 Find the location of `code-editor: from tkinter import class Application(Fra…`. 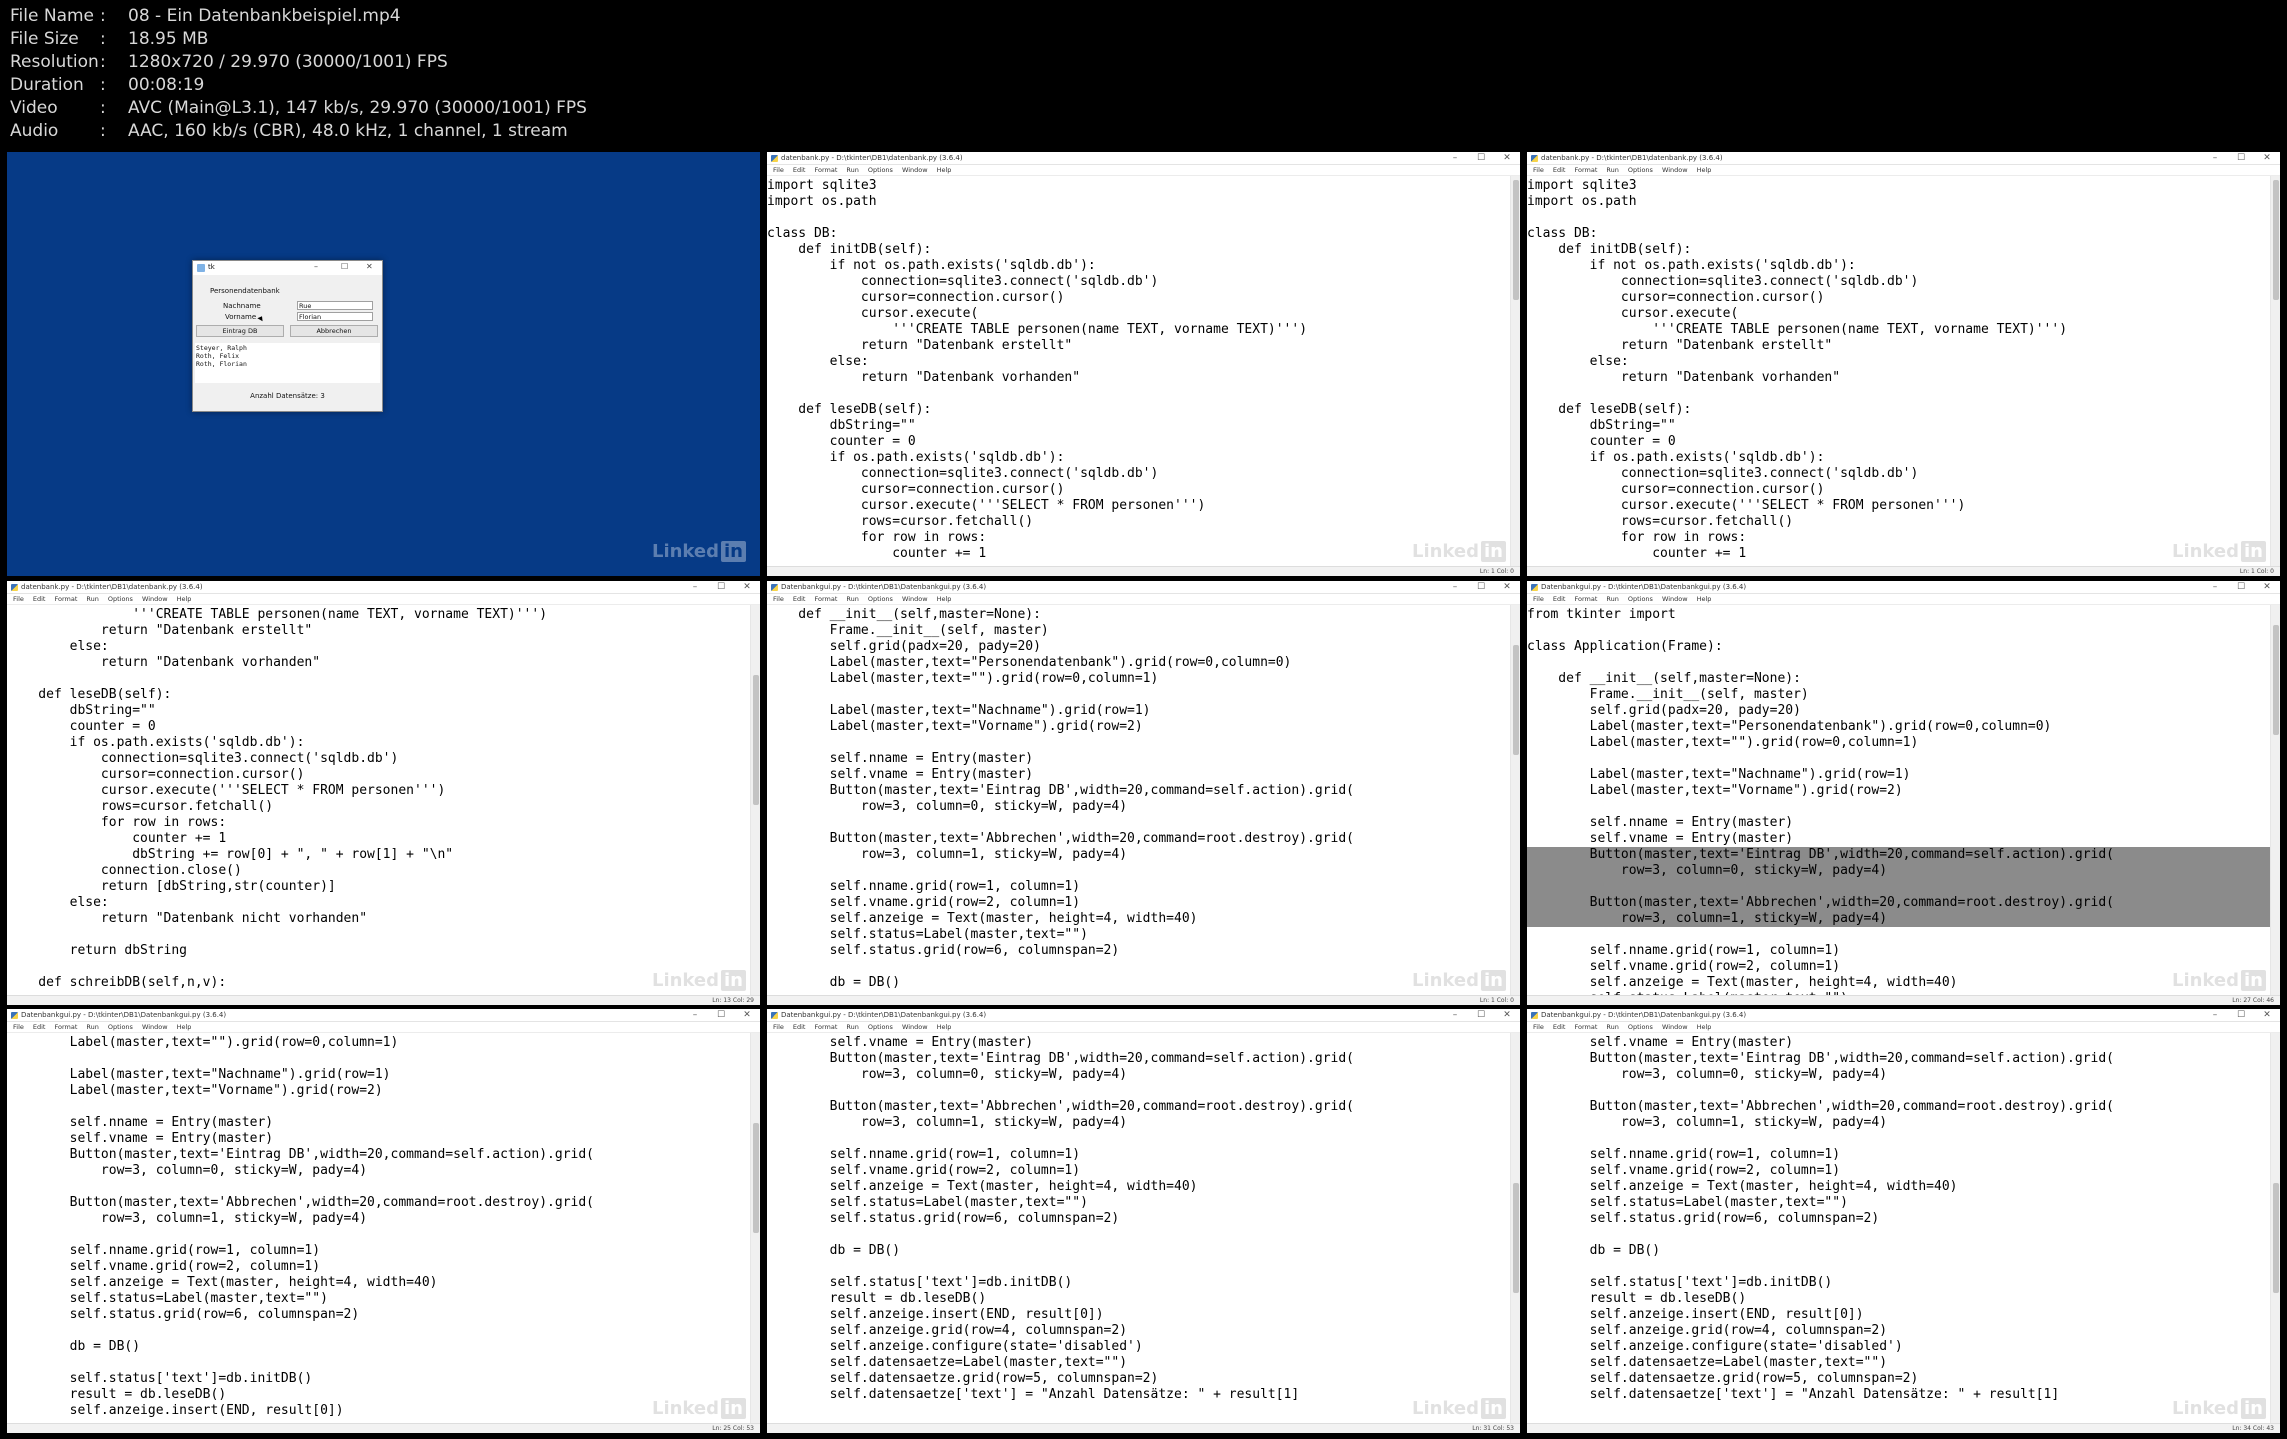

code-editor: from tkinter import class Application(Fra… is located at coordinates (1898, 800).